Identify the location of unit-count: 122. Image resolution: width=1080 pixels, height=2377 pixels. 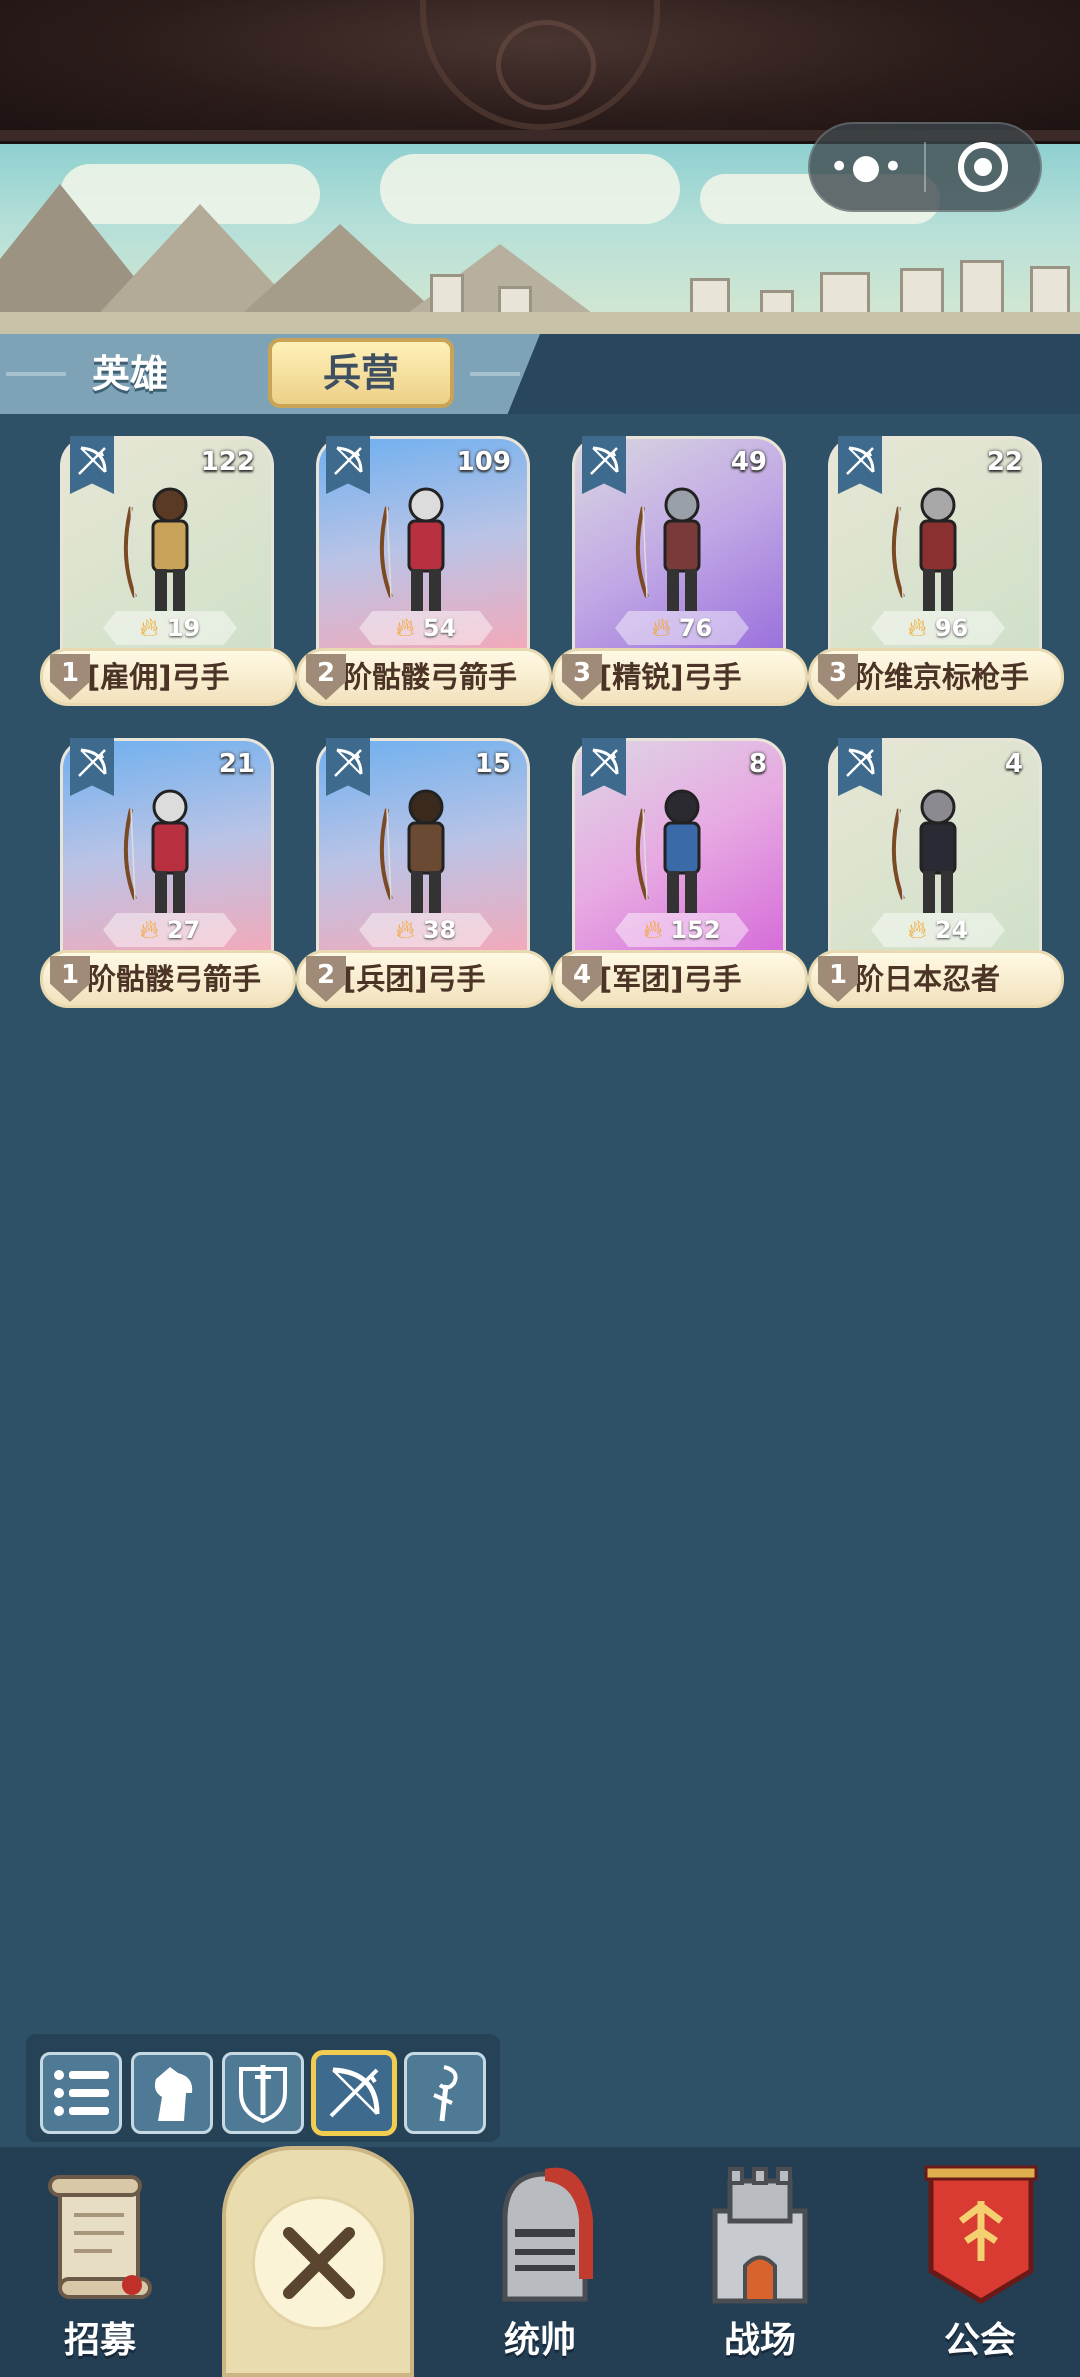
(227, 462).